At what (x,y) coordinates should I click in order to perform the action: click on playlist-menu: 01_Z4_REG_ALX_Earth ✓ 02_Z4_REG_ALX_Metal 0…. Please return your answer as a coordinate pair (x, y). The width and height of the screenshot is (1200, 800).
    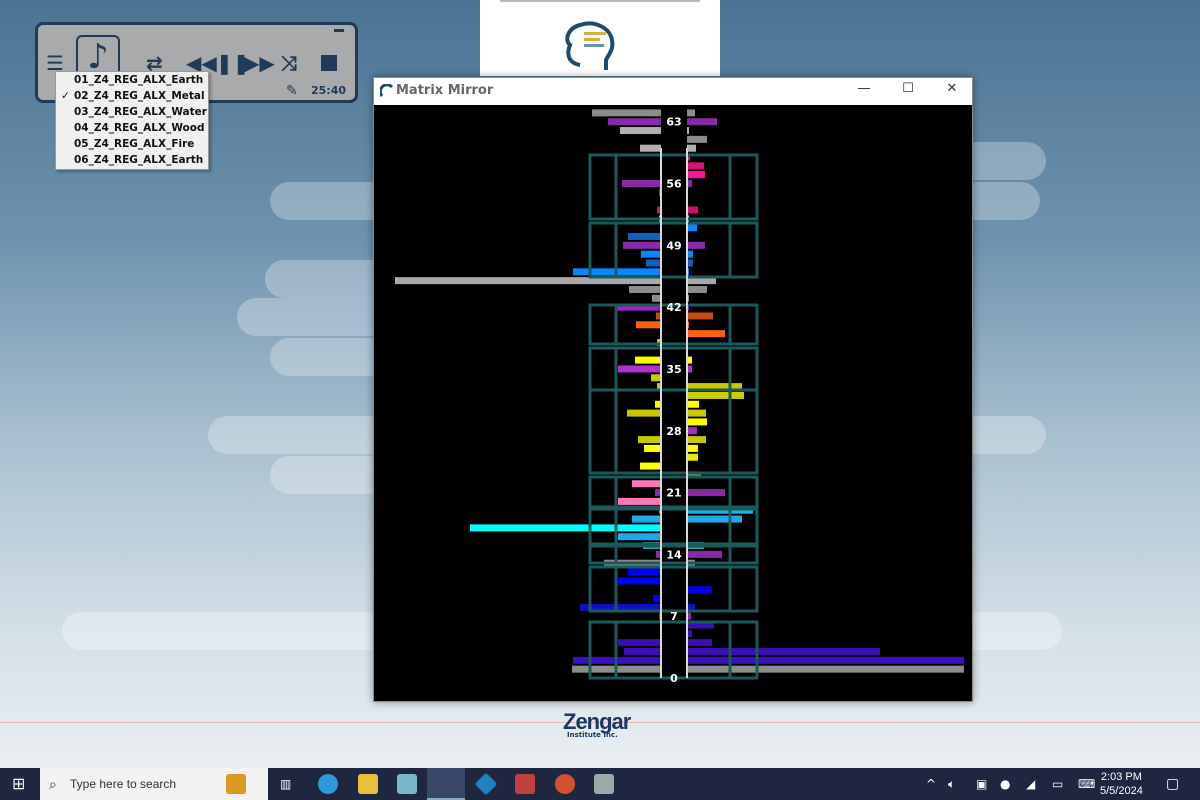
    Looking at the image, I should click on (132, 120).